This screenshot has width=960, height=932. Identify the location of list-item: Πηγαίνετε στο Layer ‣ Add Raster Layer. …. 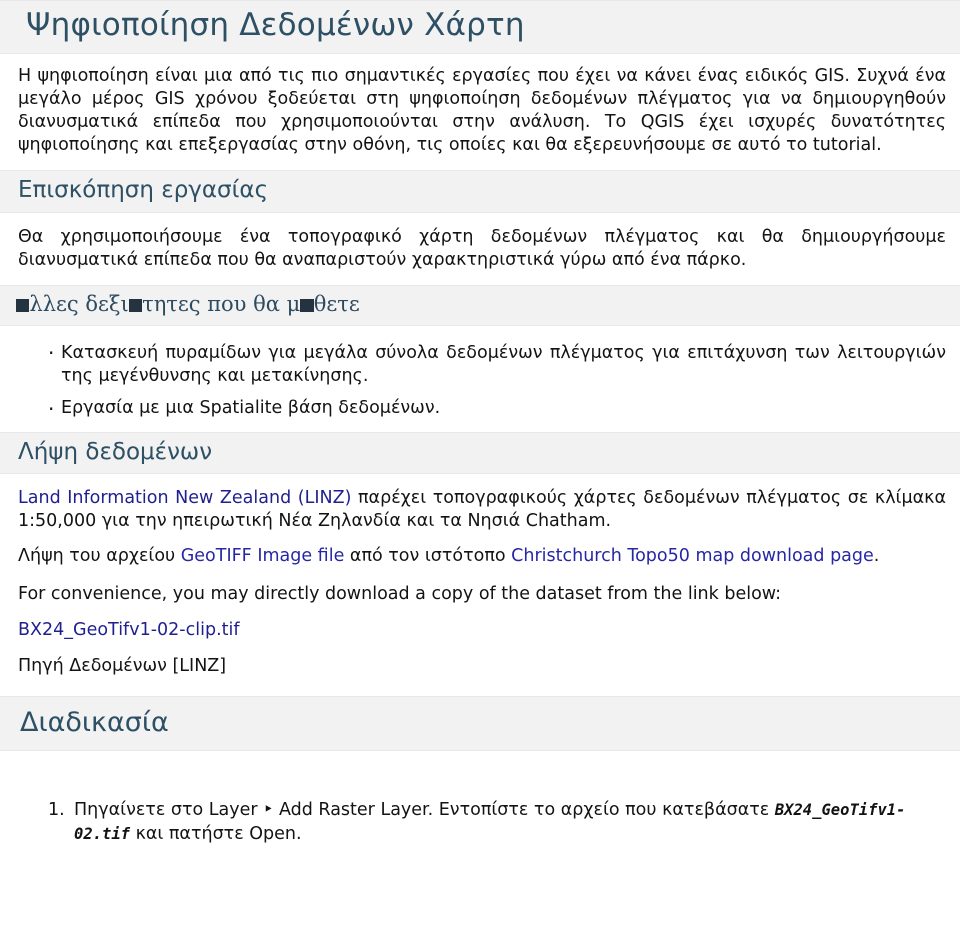
(499, 822).